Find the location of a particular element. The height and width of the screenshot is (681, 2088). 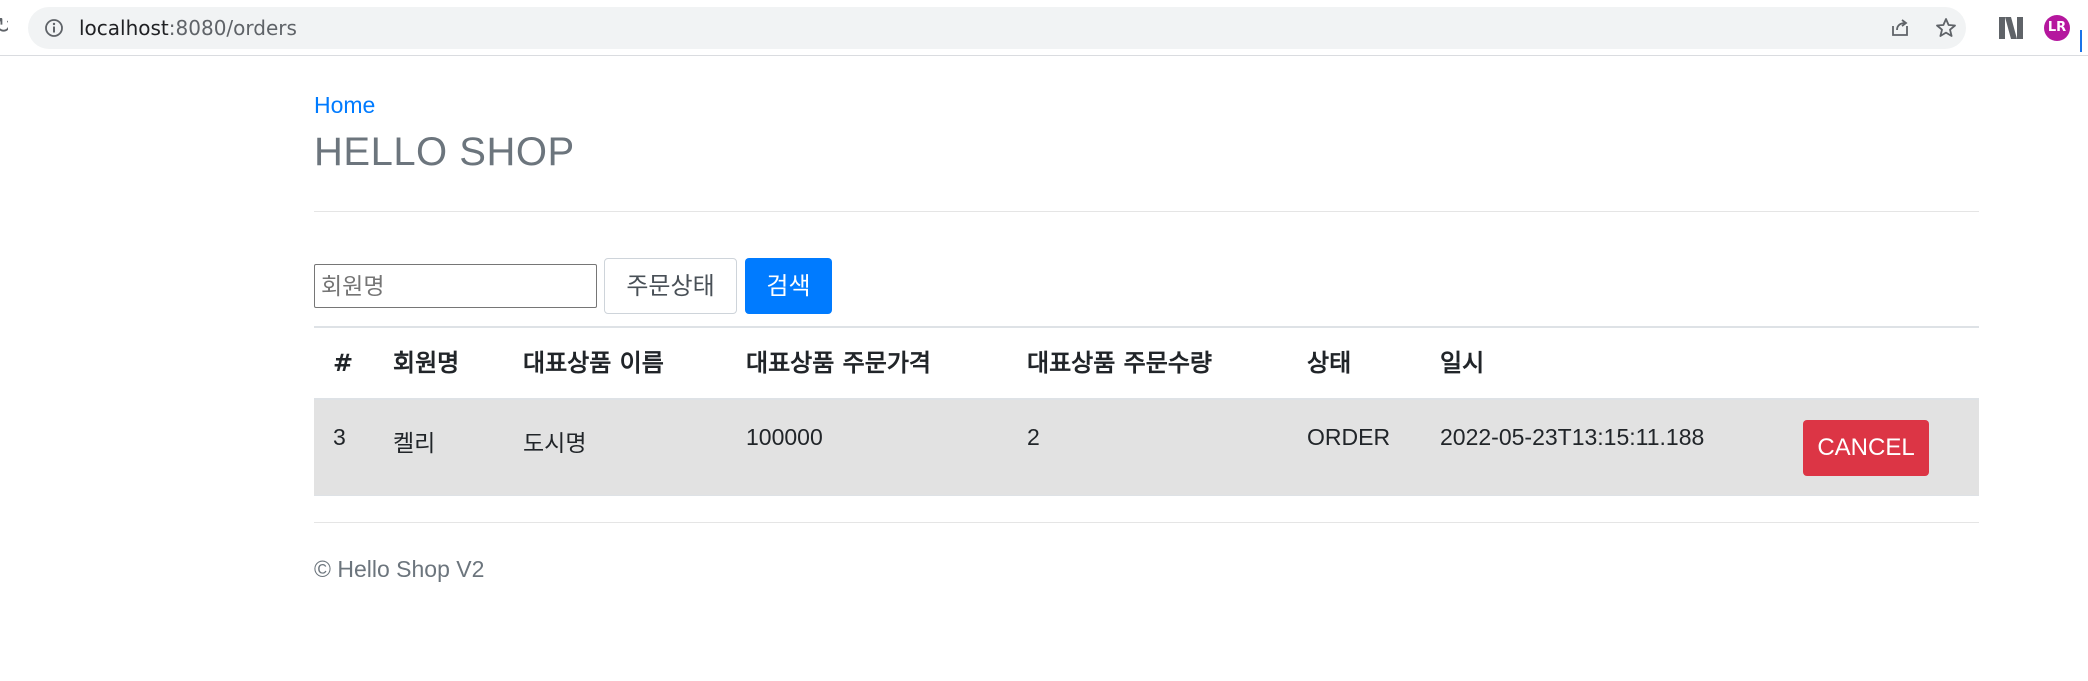

search-button: 검색 is located at coordinates (788, 286).